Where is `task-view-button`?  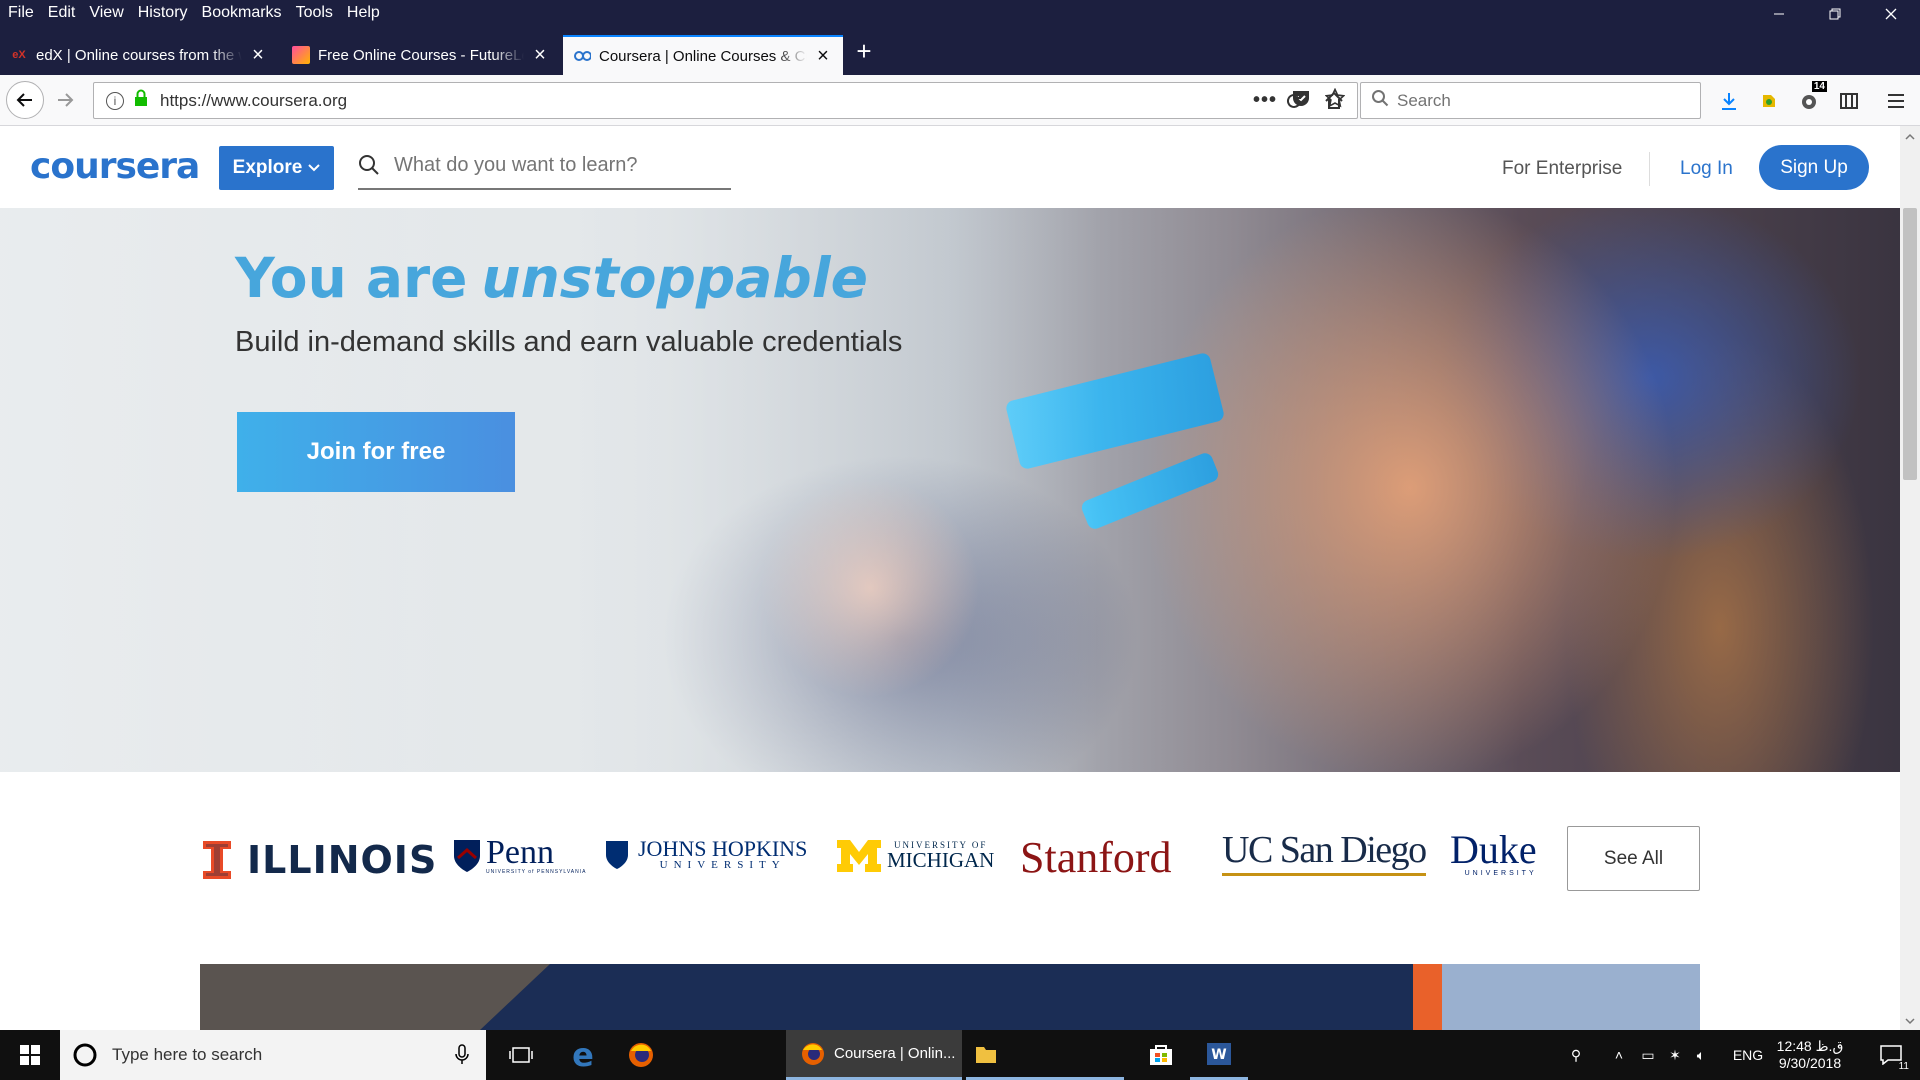 task-view-button is located at coordinates (521, 1055).